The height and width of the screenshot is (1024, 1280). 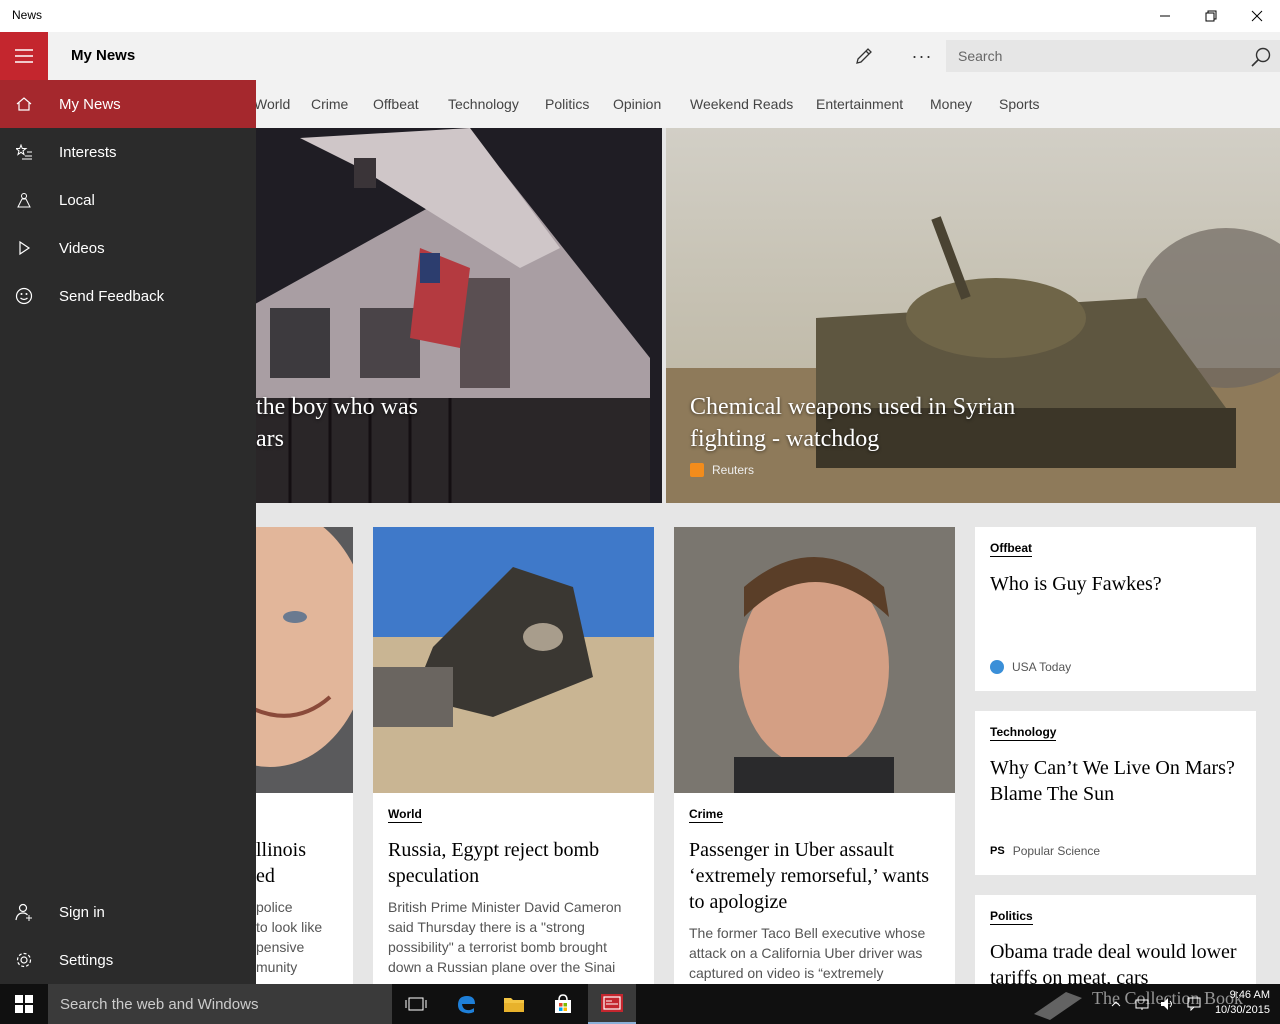 What do you see at coordinates (86, 960) in the screenshot?
I see `nav-label: Settings` at bounding box center [86, 960].